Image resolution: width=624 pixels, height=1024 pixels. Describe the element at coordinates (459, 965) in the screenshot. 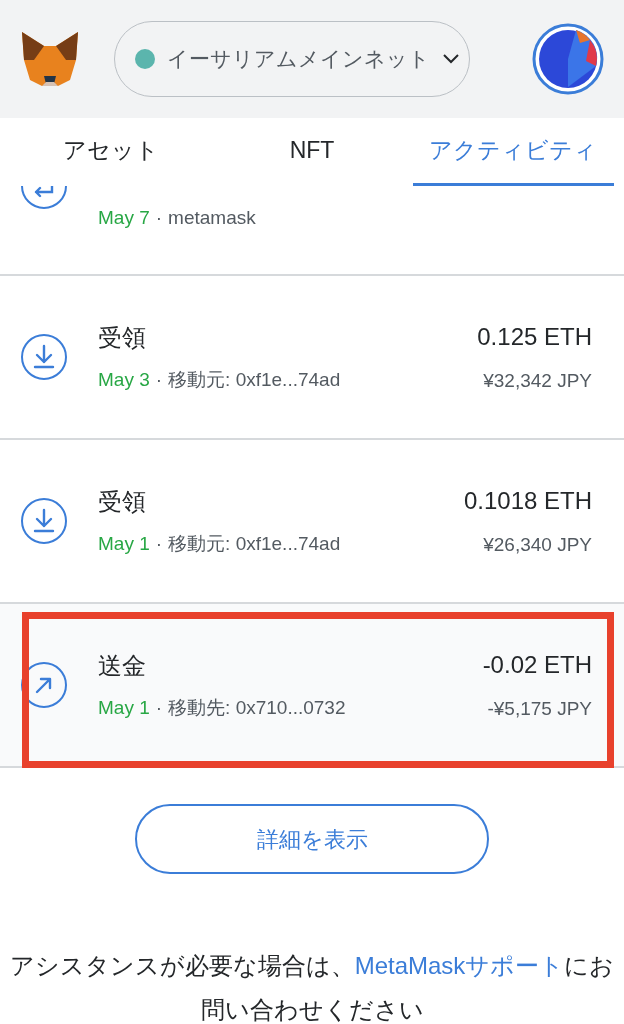

I see `support-link: MetaMaskサポート` at that location.